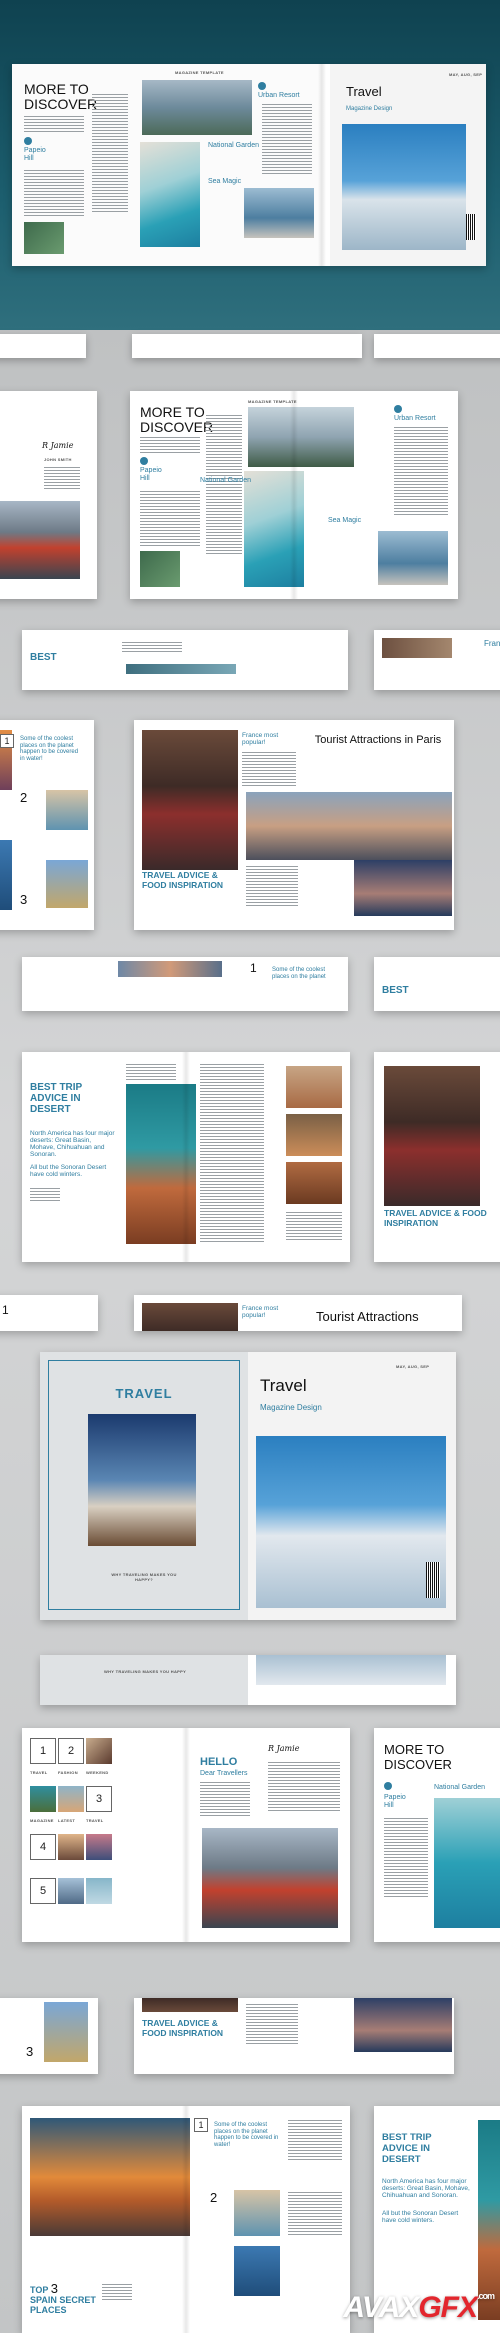  Describe the element at coordinates (110, 2177) in the screenshot. I see `photo-sagrada-sunset` at that location.